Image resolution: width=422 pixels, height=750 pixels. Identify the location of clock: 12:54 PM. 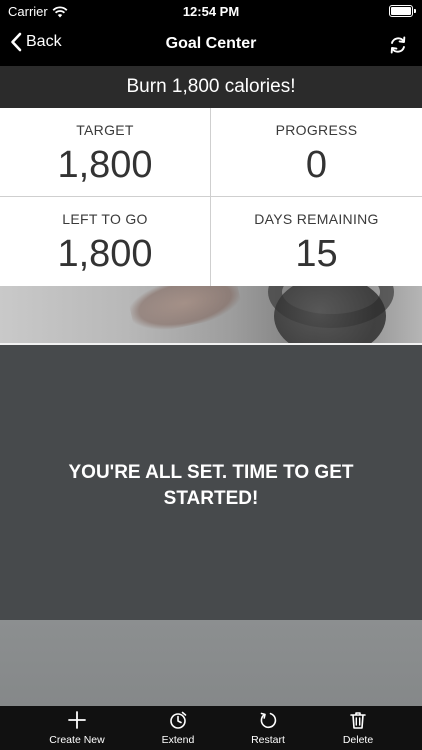
(211, 11).